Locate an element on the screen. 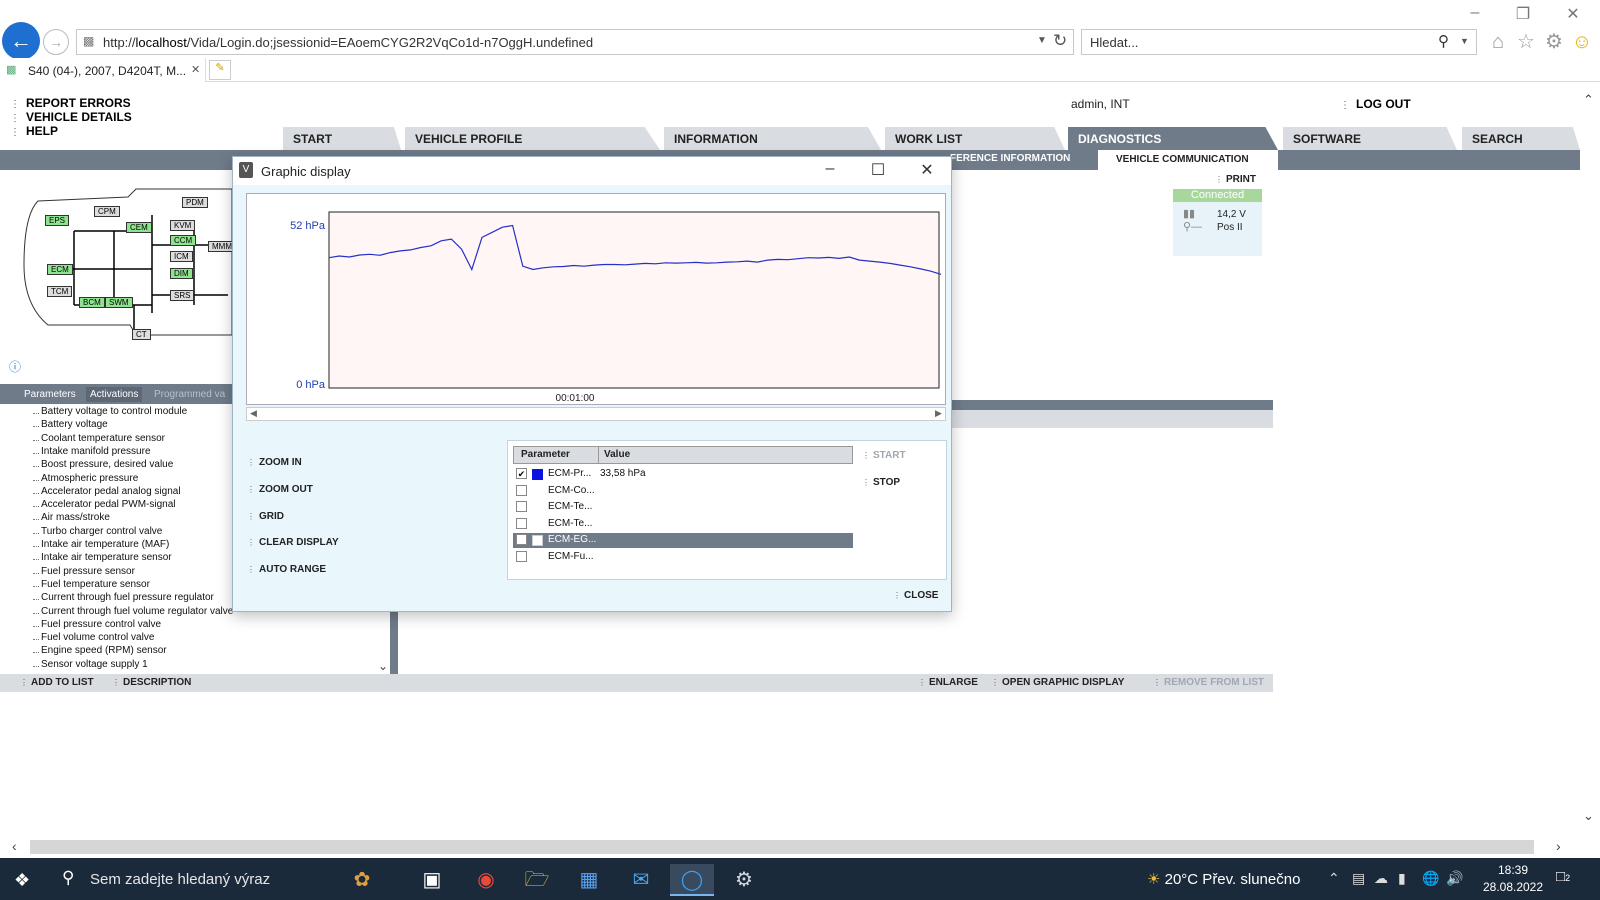 Image resolution: width=1600 pixels, height=900 pixels. list-scroll-down-icon: ⌄ is located at coordinates (383, 666).